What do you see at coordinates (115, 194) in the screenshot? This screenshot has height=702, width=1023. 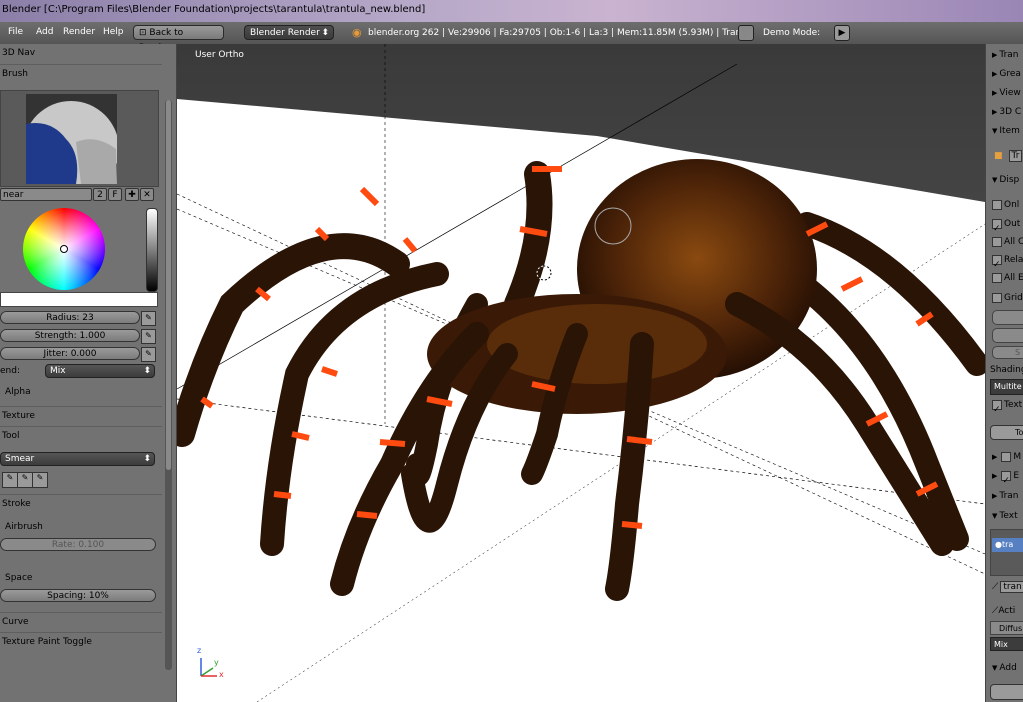 I see `fake-user-button: F` at bounding box center [115, 194].